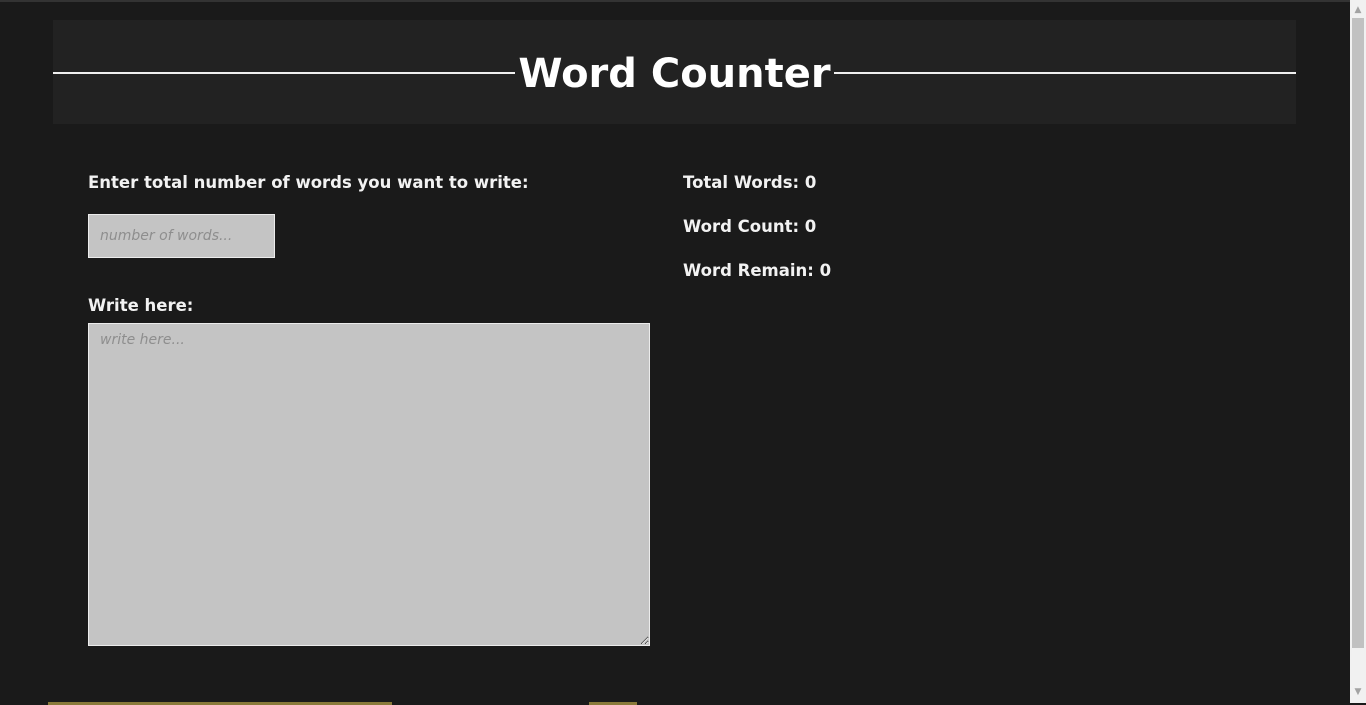 The image size is (1366, 705). I want to click on page-title: Word Counter, so click(674, 74).